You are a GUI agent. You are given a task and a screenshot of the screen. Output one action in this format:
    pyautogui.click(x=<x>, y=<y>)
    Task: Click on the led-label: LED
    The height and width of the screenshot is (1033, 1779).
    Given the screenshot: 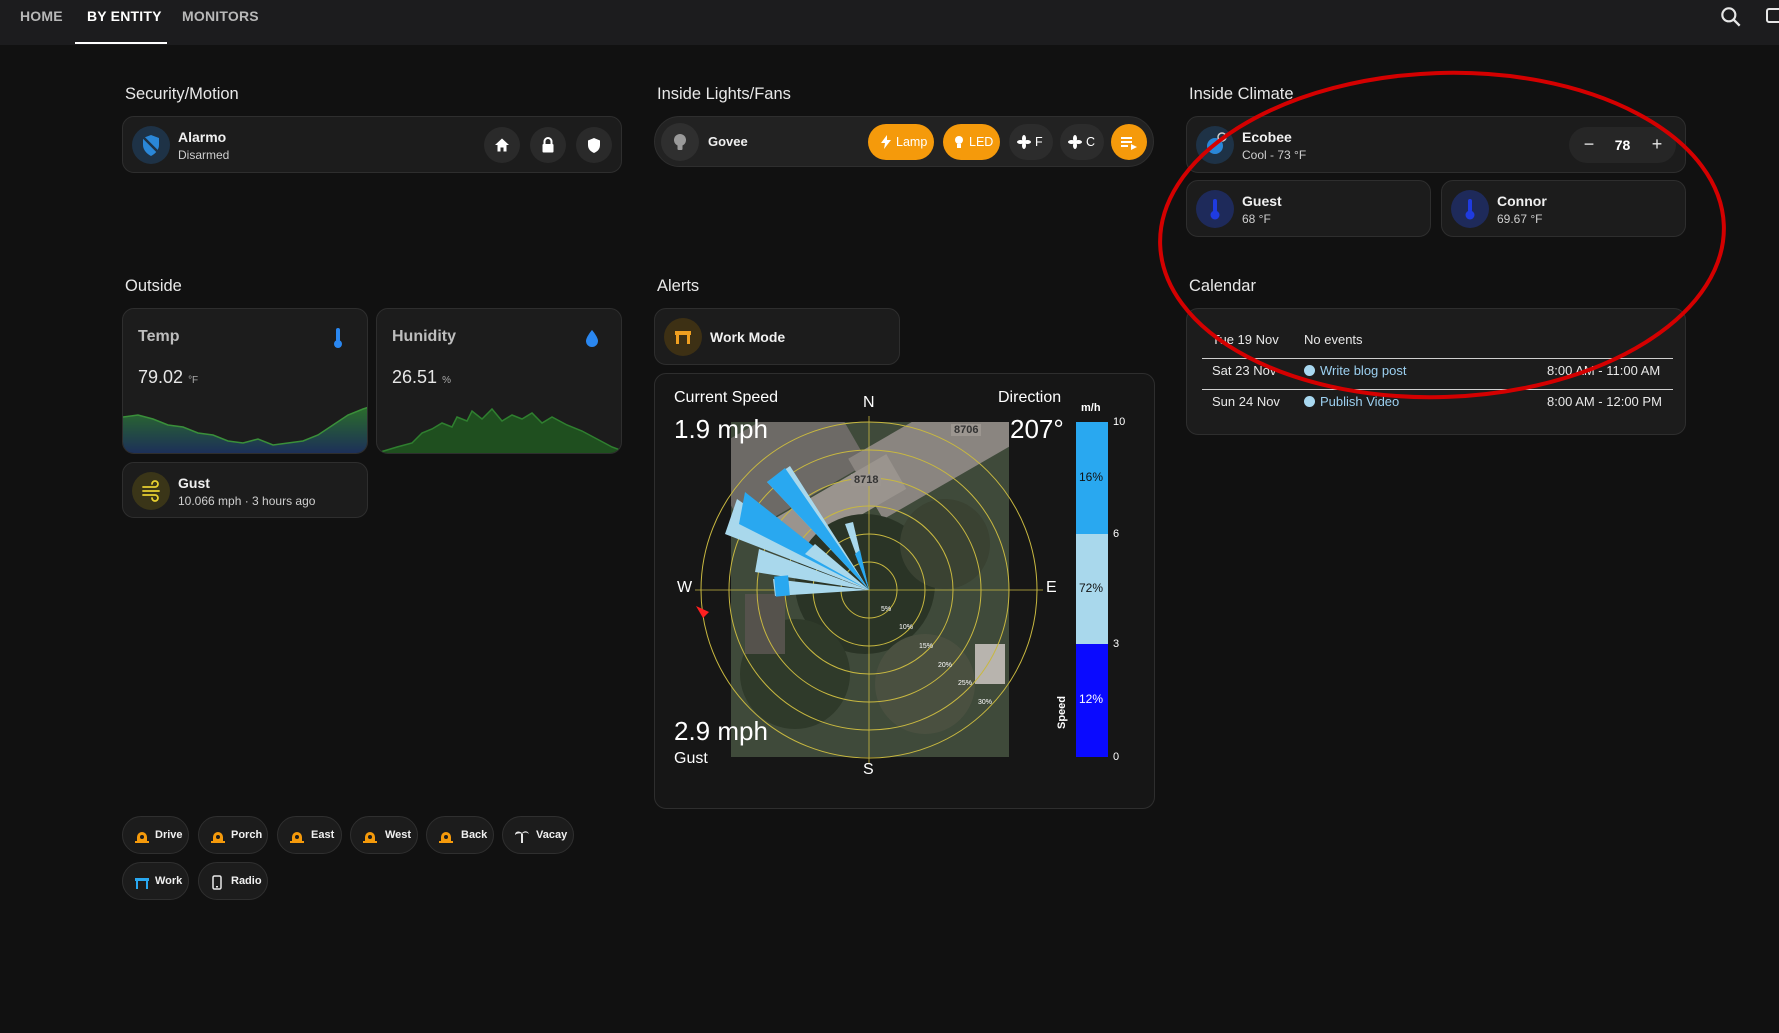 What is the action you would take?
    pyautogui.click(x=981, y=142)
    